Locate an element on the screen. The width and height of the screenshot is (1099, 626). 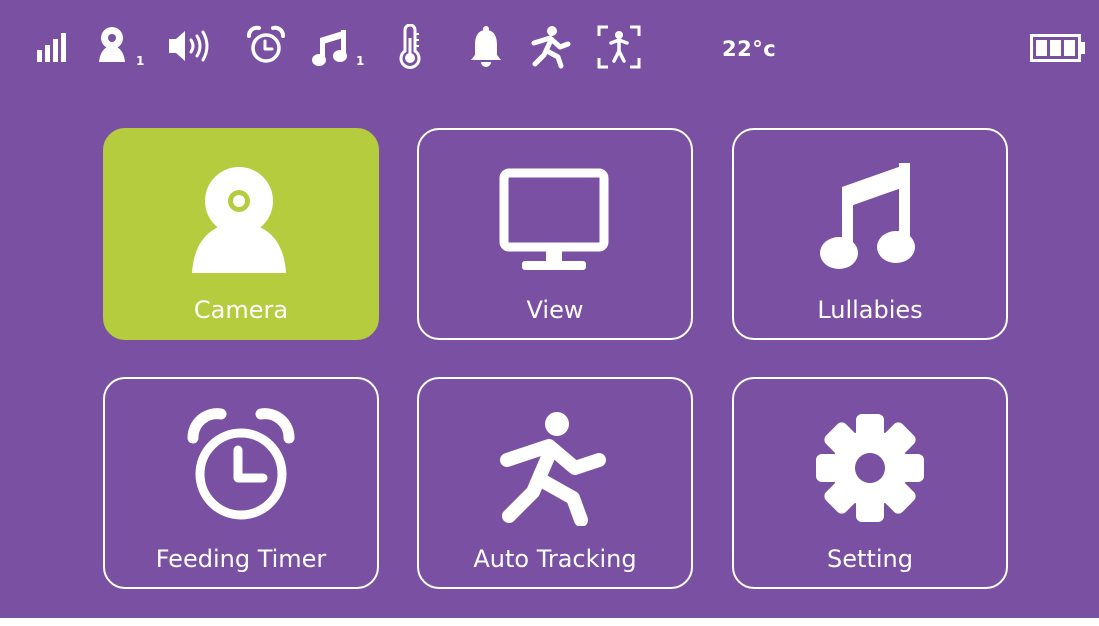
view-label: View is located at coordinates (555, 310).